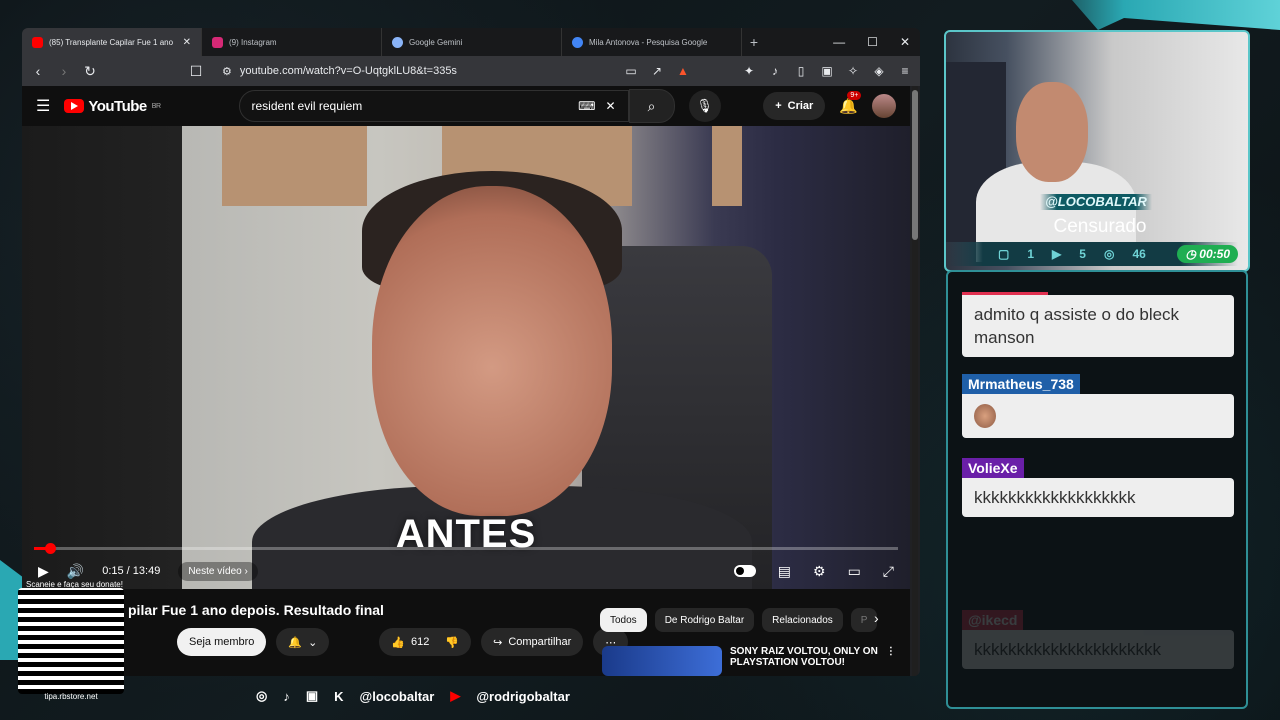  I want to click on scrollbar, so click(915, 381).